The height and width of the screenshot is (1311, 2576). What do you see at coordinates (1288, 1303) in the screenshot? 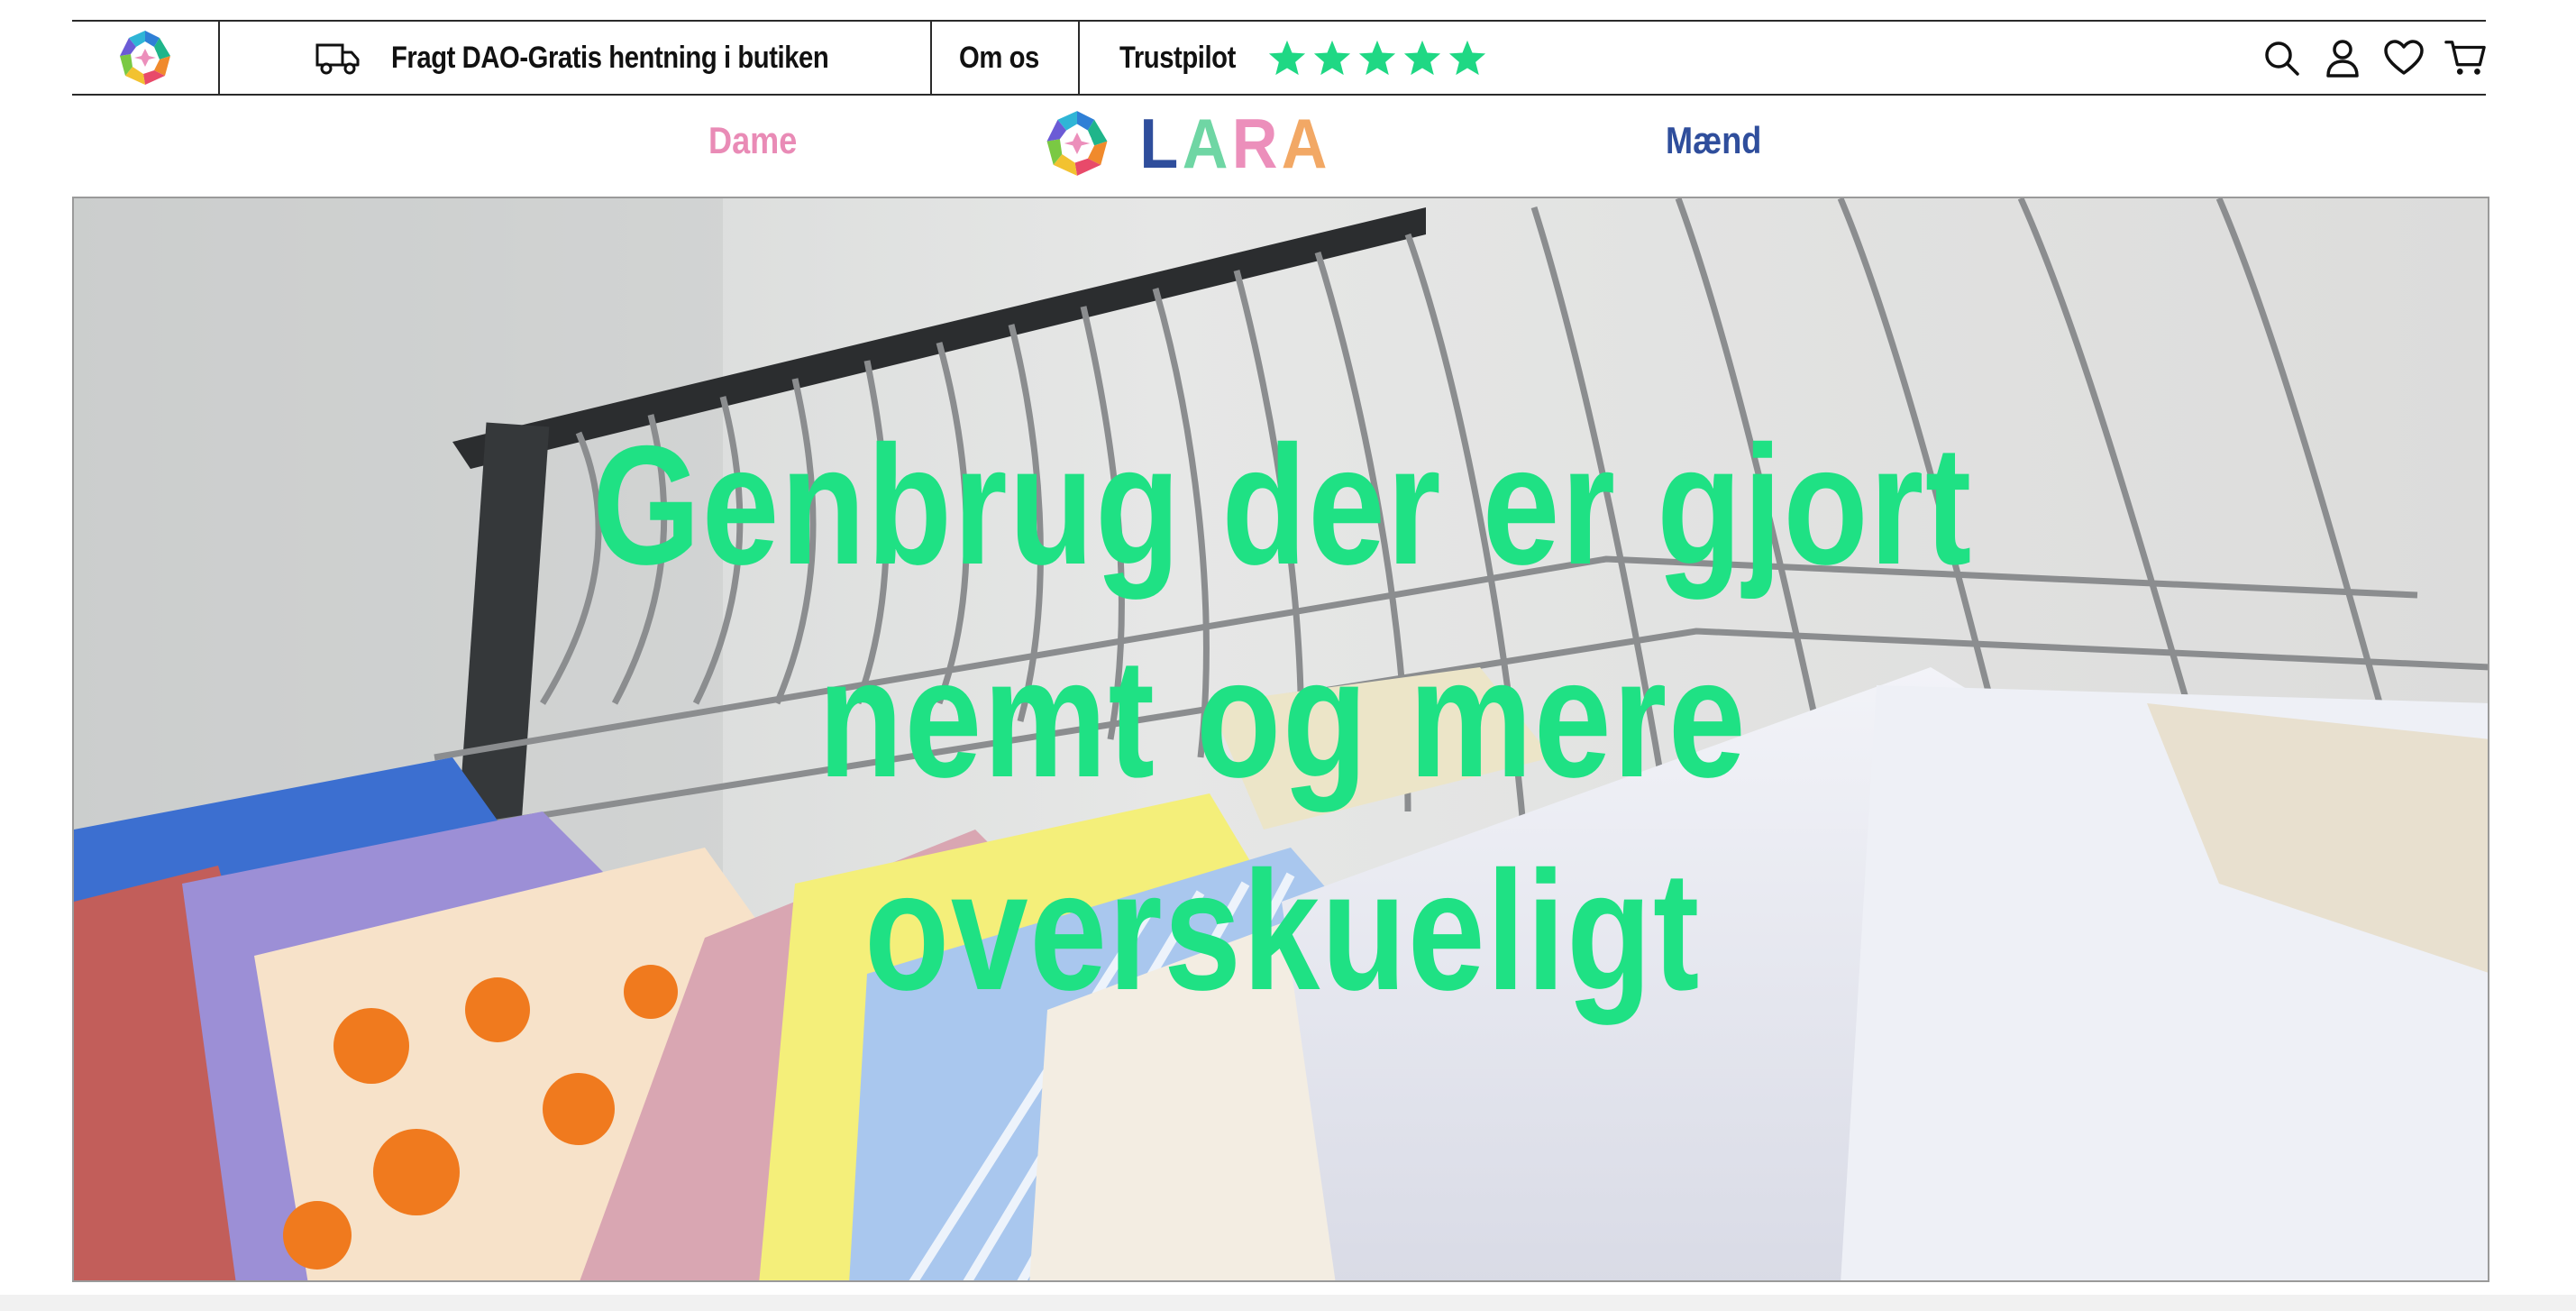
I see `page-bottom-strip` at bounding box center [1288, 1303].